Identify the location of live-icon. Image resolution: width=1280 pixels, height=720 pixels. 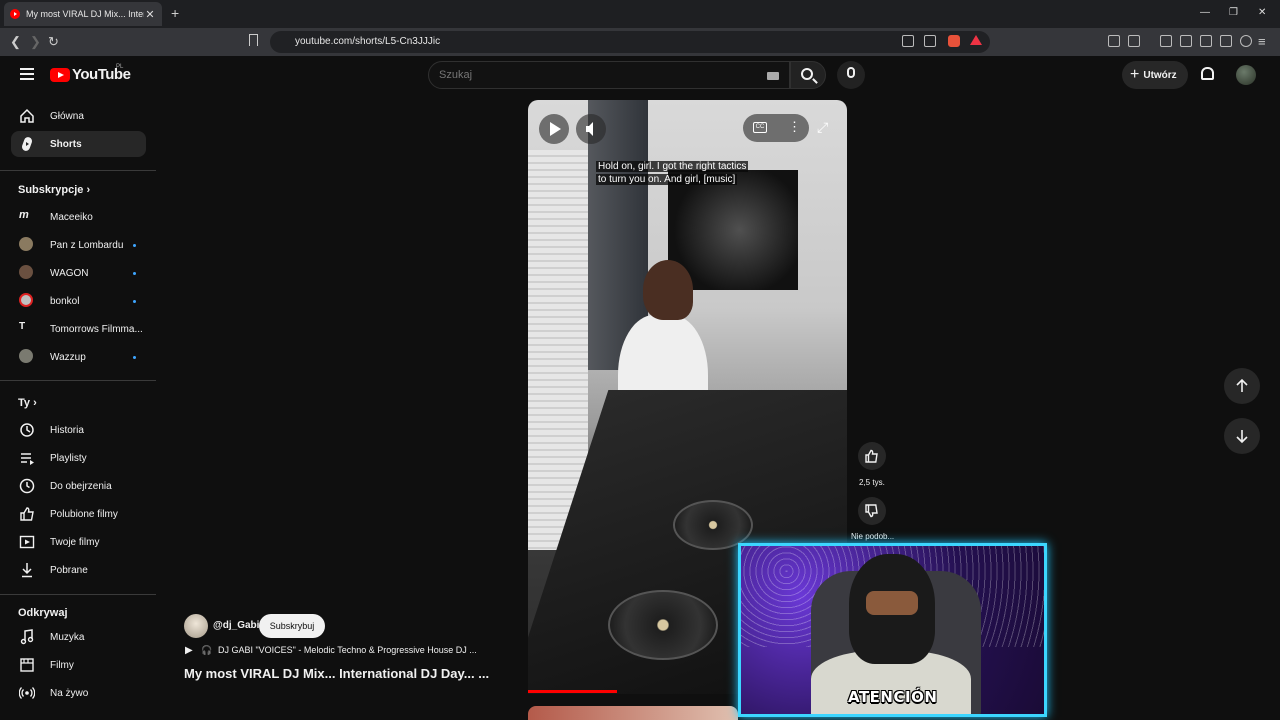
(27, 693).